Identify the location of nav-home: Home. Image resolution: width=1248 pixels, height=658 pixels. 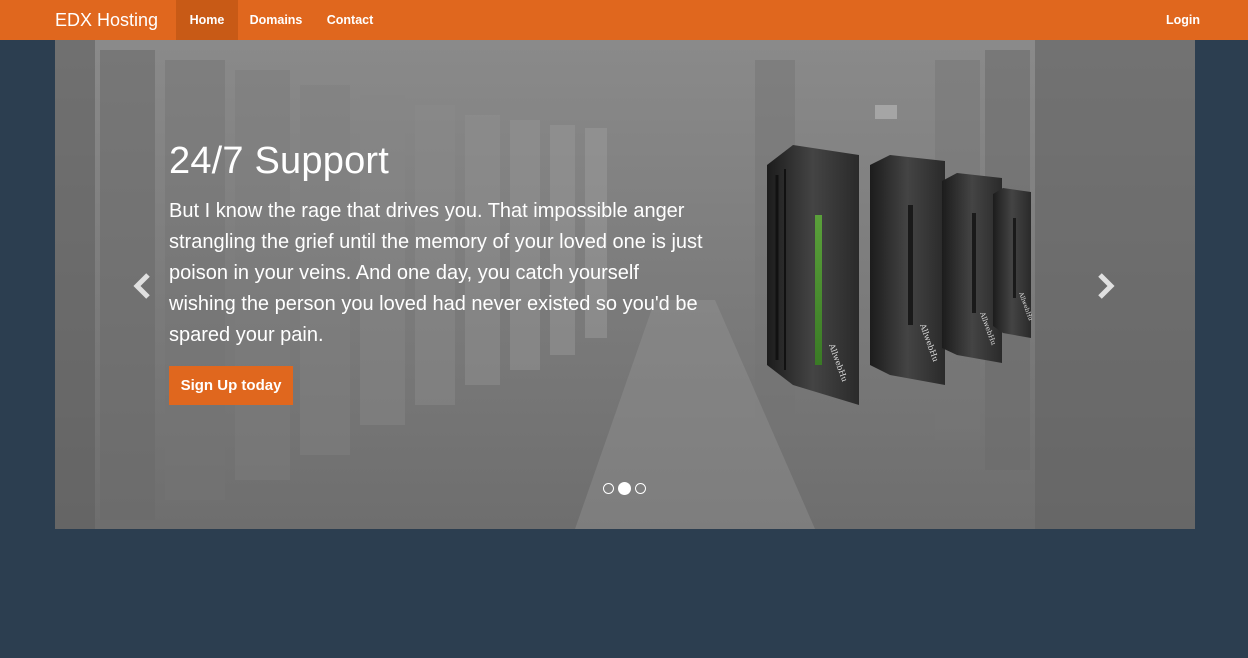
(207, 20).